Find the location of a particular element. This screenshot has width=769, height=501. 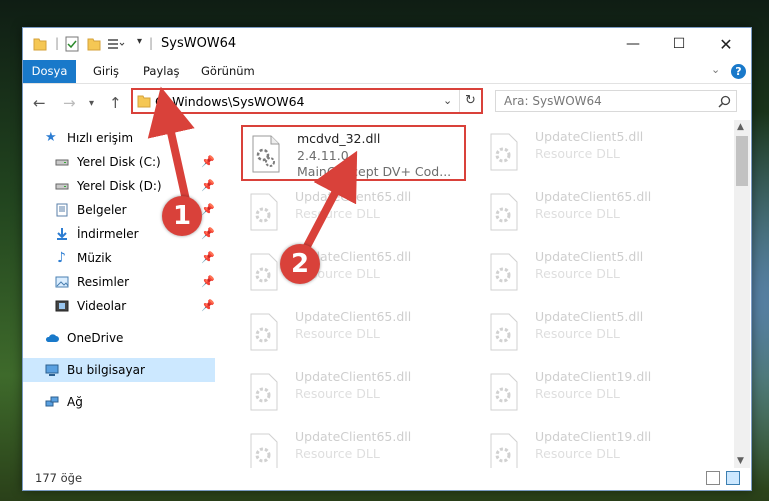

pictures-icon is located at coordinates (62, 282).